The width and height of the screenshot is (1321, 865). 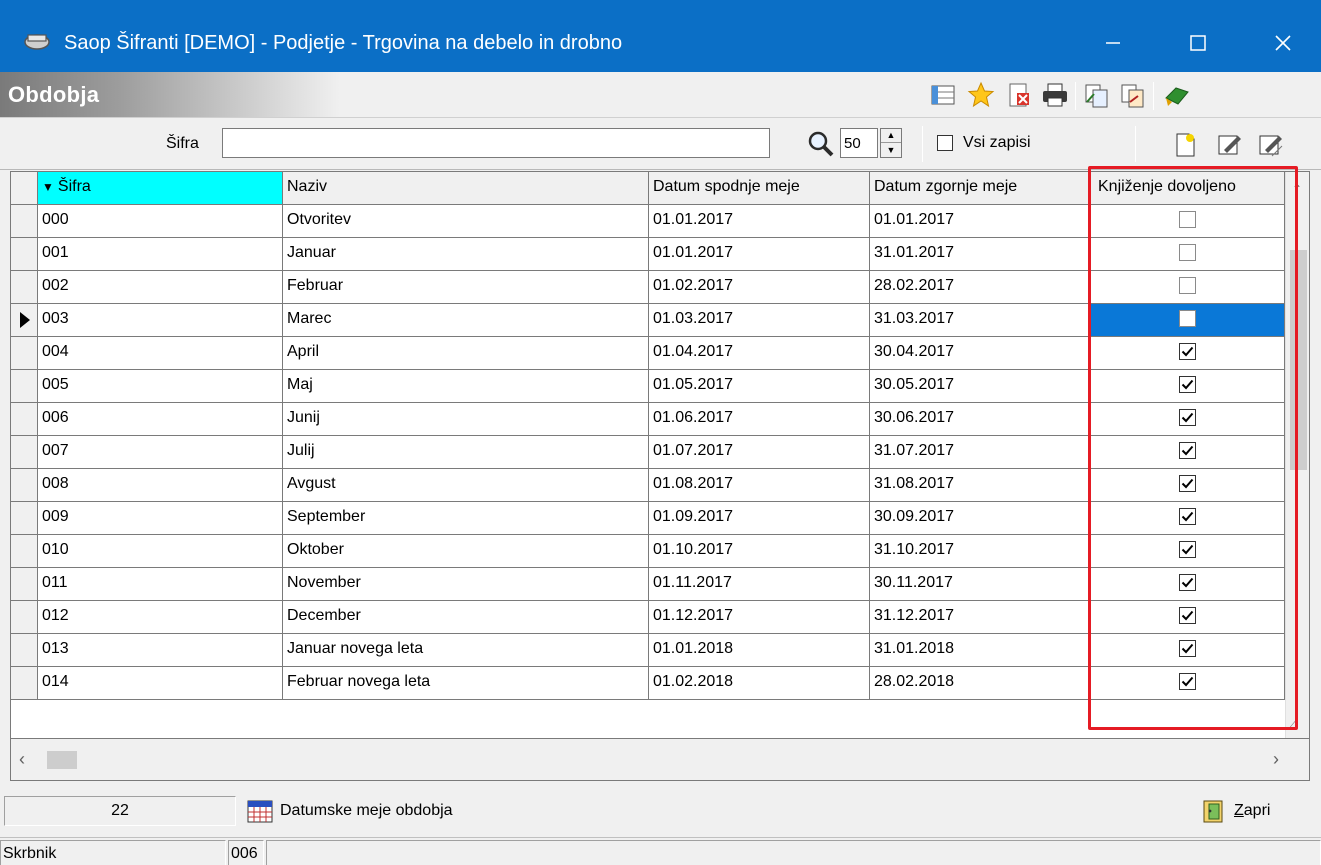 What do you see at coordinates (648, 287) in the screenshot?
I see `table-row: 002 Februar 01.02.2017 28.02.2017` at bounding box center [648, 287].